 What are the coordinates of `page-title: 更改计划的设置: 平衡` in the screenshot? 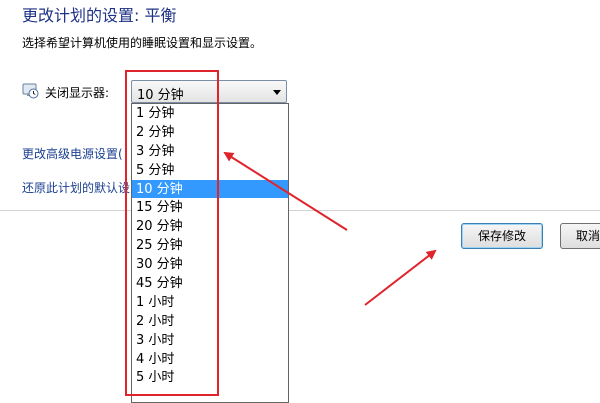 It's located at (99, 15).